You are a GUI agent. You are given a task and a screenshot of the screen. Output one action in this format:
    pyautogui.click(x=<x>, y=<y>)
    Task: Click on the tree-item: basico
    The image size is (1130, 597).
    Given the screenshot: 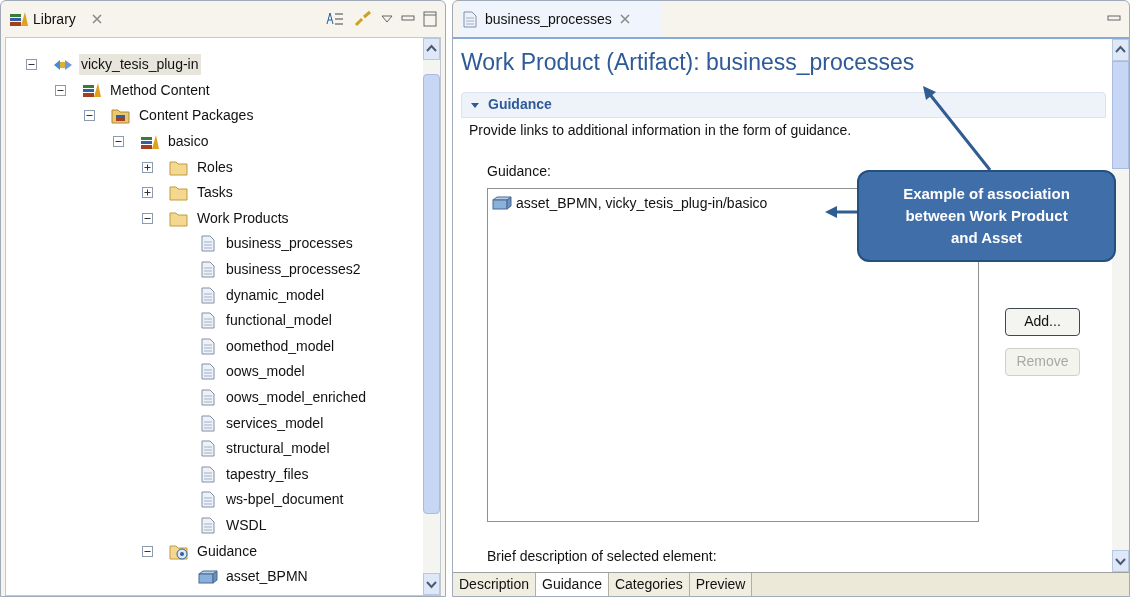 What is the action you would take?
    pyautogui.click(x=188, y=142)
    